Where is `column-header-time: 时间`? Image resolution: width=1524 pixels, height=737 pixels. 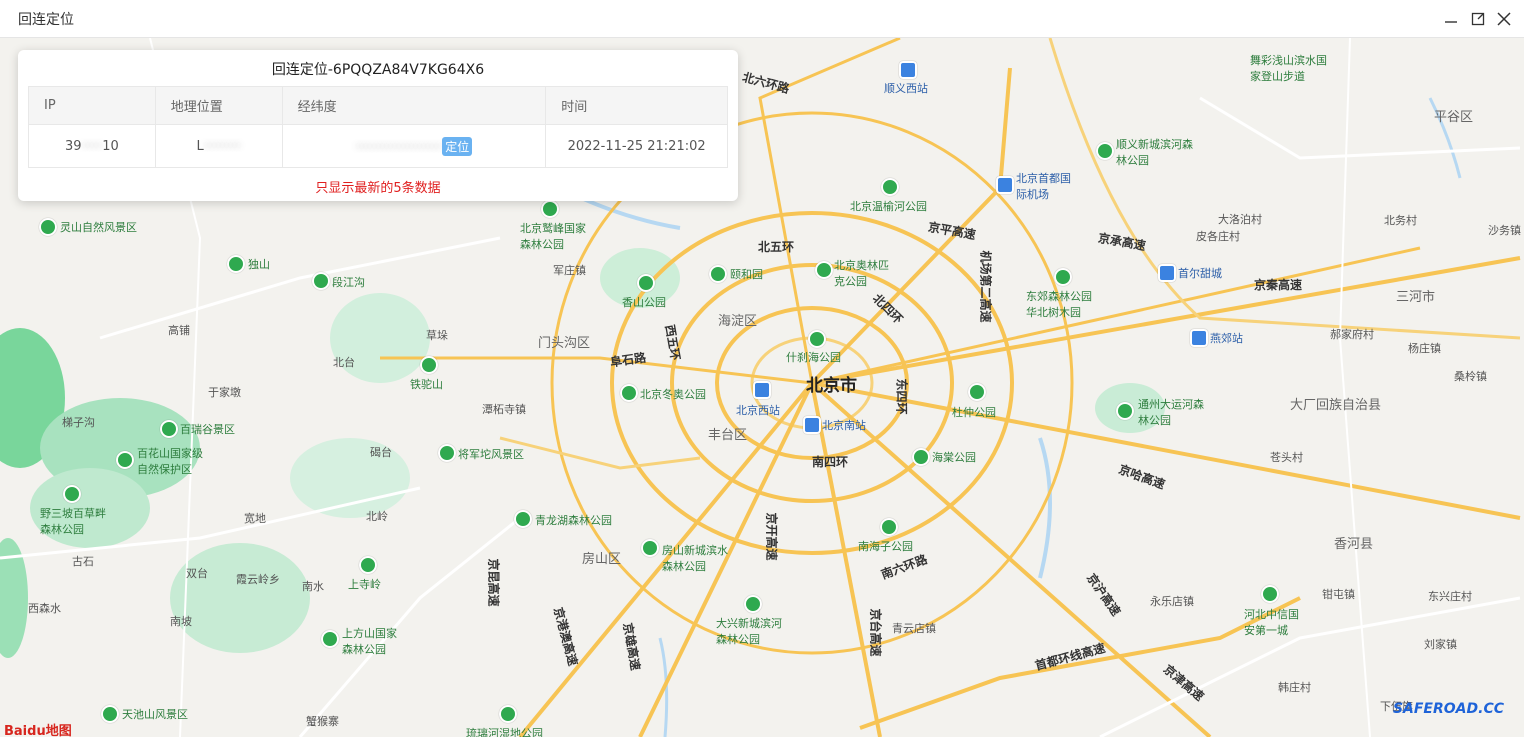
column-header-time: 时间 is located at coordinates (636, 105).